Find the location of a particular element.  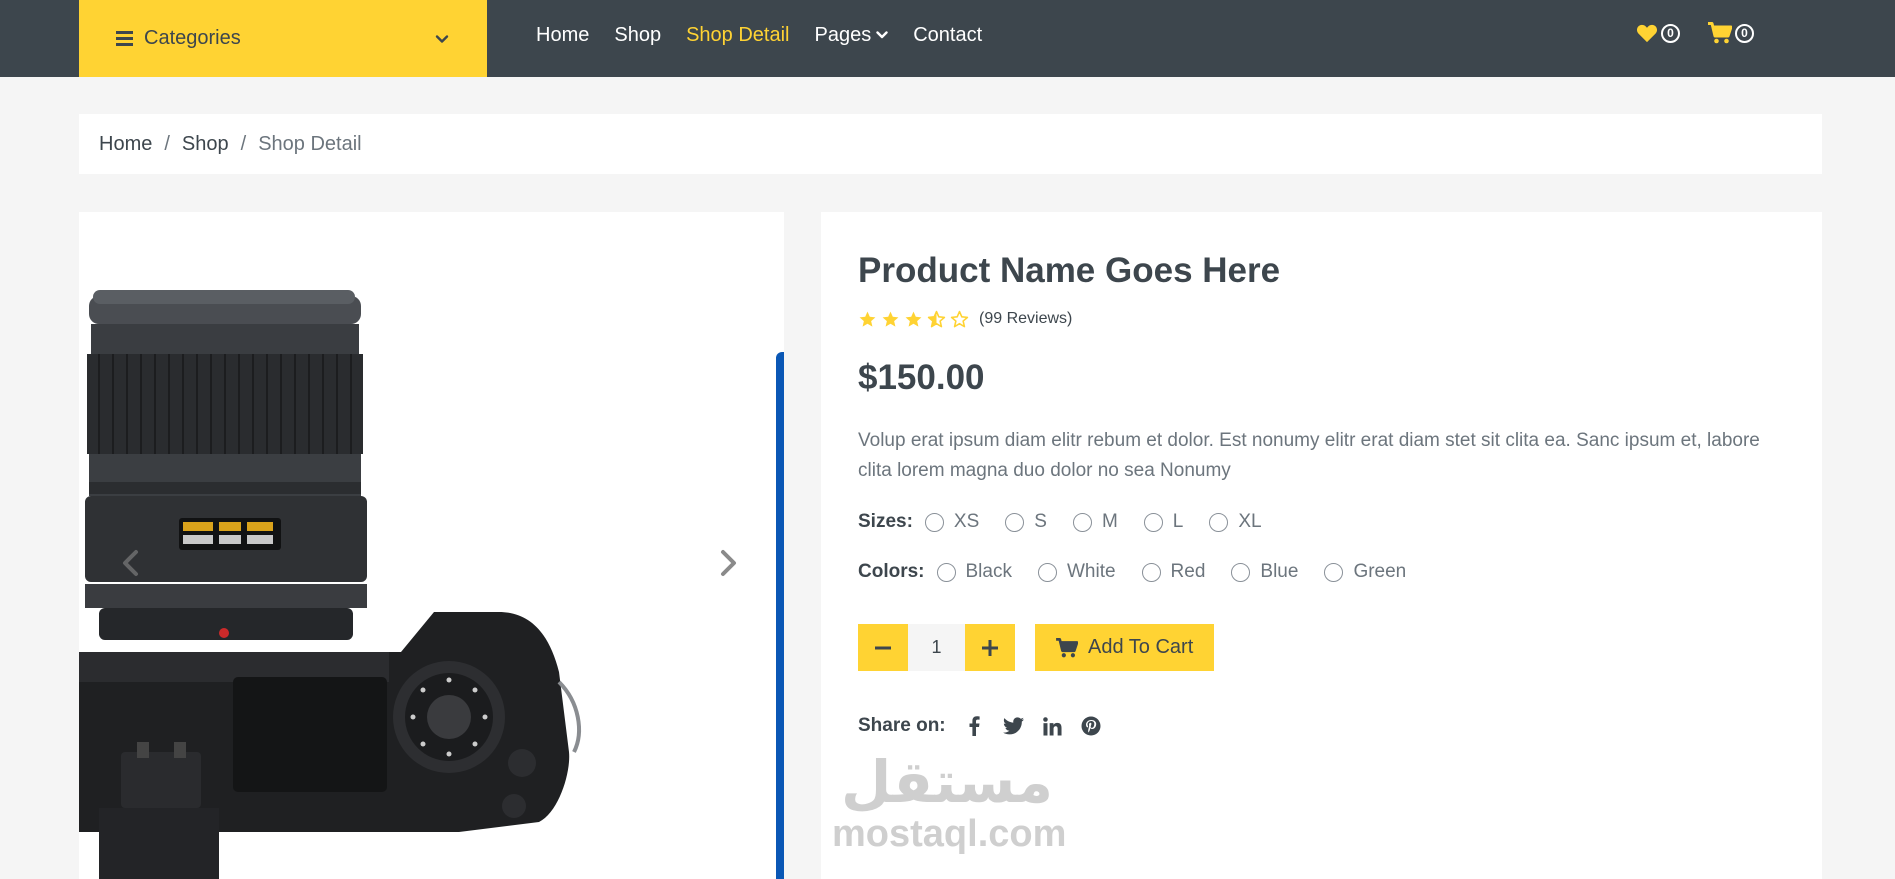

twitter-icon is located at coordinates (1013, 726).